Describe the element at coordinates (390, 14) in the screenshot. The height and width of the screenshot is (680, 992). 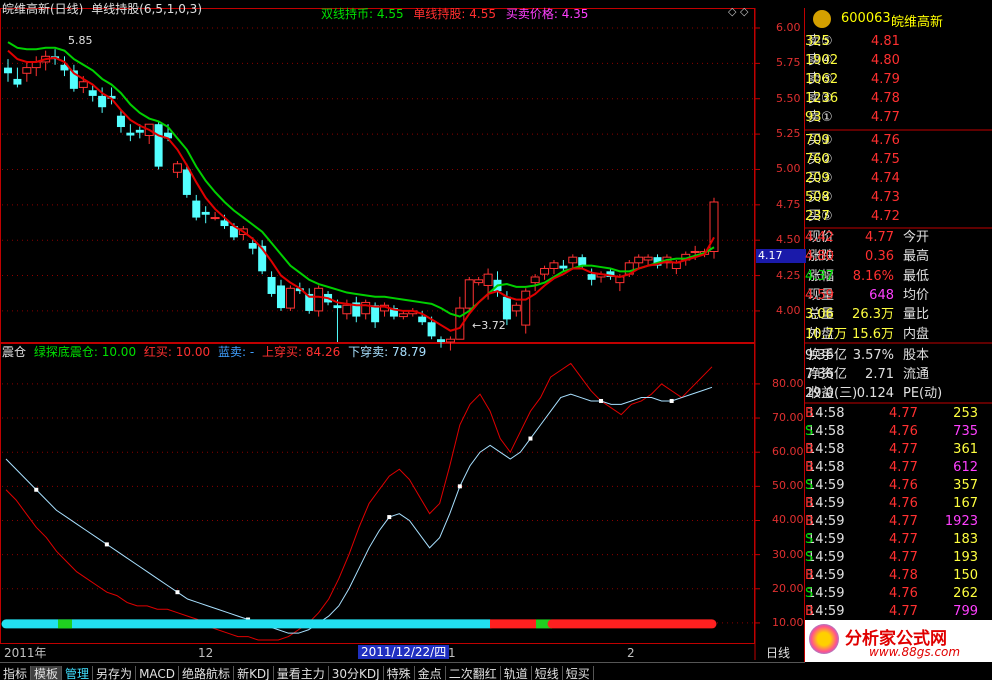
I see `double-hold-value: 4.55` at that location.